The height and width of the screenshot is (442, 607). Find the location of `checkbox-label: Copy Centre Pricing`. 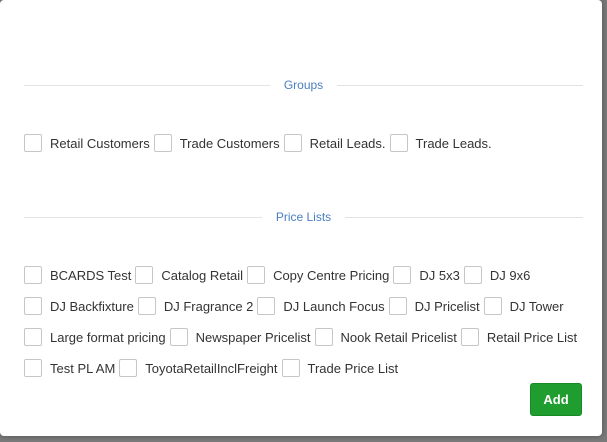

checkbox-label: Copy Centre Pricing is located at coordinates (331, 275).